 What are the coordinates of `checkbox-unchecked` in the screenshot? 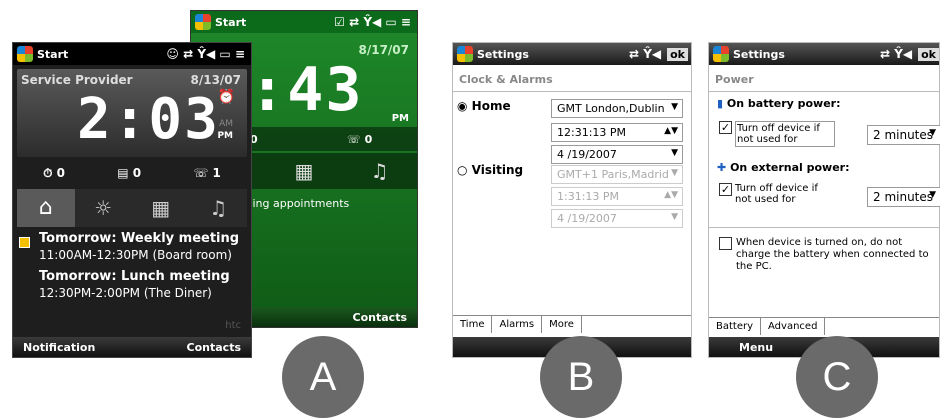 It's located at (725, 243).